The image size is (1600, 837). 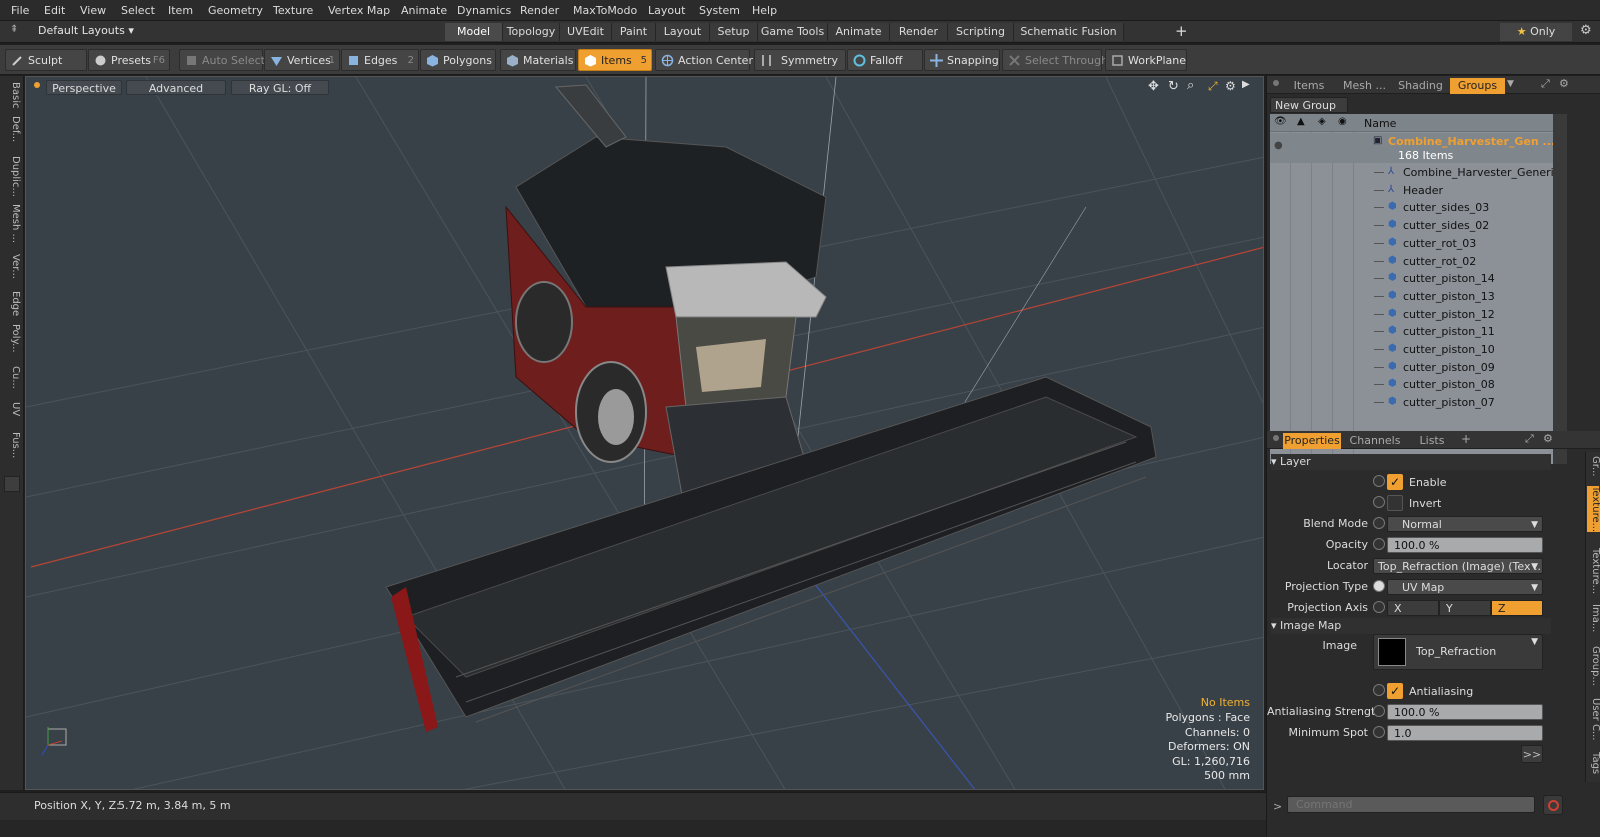 I want to click on aa-strength-field: 100.0 %, so click(x=1465, y=712).